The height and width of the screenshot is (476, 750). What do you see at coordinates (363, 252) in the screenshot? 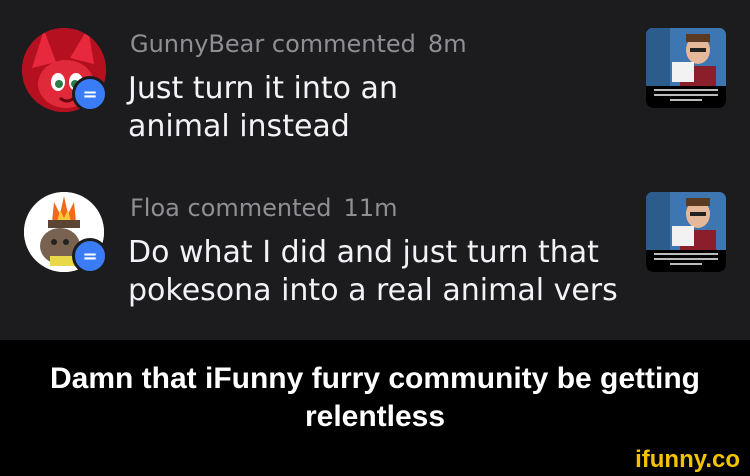
I see `comment-line: Do what I did and just turn that` at bounding box center [363, 252].